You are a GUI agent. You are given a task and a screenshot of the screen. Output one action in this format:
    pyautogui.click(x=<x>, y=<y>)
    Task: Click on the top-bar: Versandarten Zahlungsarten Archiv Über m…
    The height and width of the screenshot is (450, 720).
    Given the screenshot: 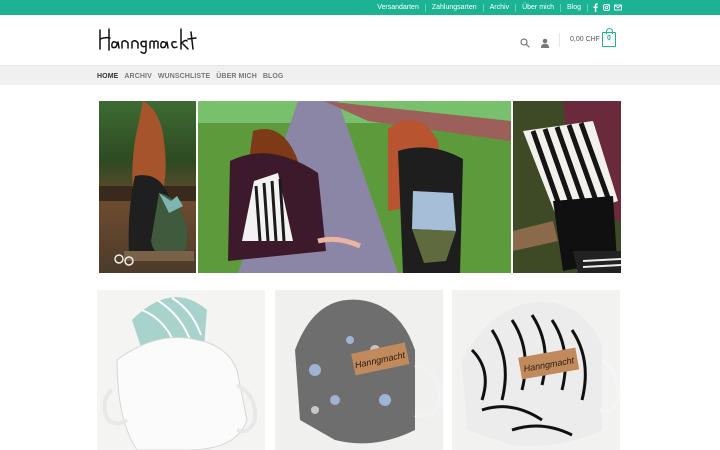 What is the action you would take?
    pyautogui.click(x=360, y=7)
    